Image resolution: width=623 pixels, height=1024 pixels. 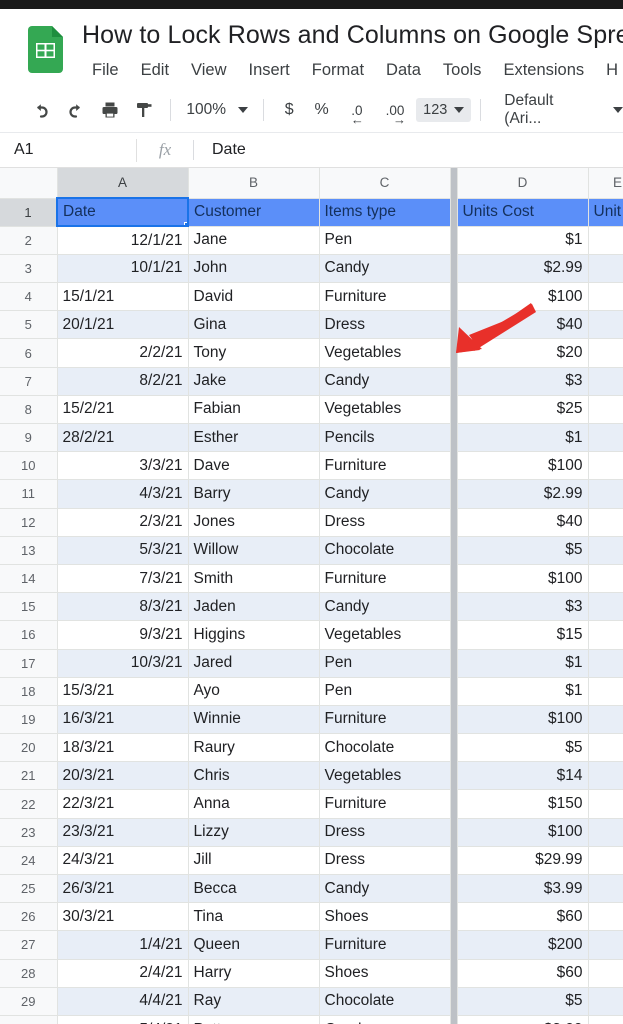 What do you see at coordinates (253, 663) in the screenshot?
I see `cell-b17: Jared` at bounding box center [253, 663].